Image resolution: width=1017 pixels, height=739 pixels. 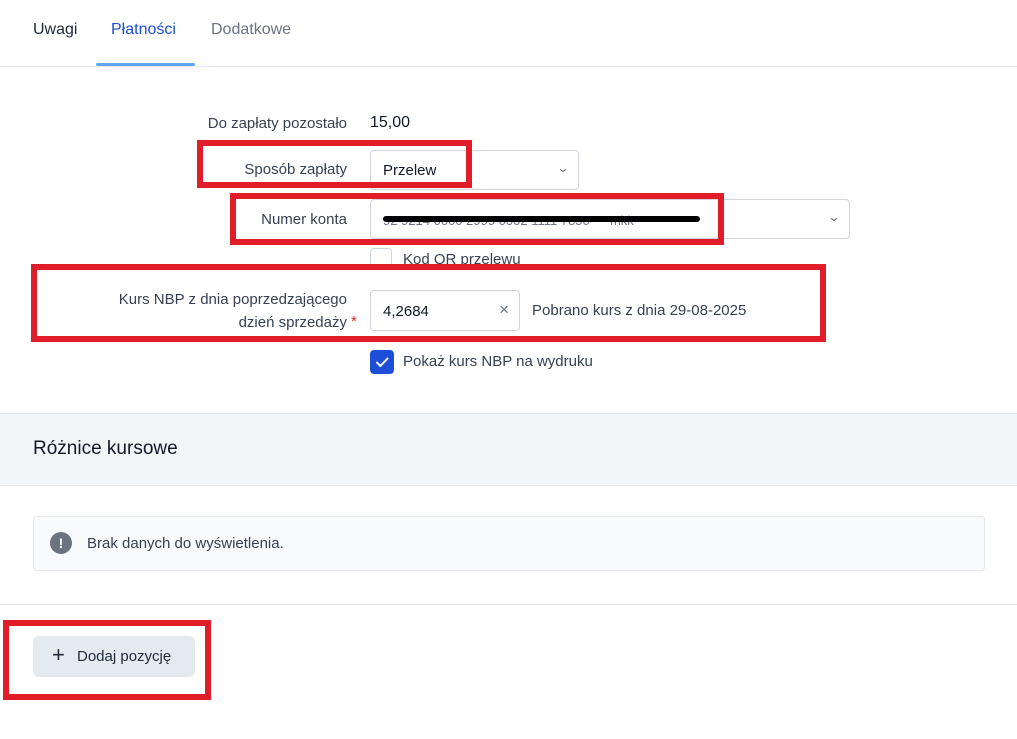 What do you see at coordinates (498, 361) in the screenshot?
I see `show-rate-label: Pokaż kurs NBP na wydruku` at bounding box center [498, 361].